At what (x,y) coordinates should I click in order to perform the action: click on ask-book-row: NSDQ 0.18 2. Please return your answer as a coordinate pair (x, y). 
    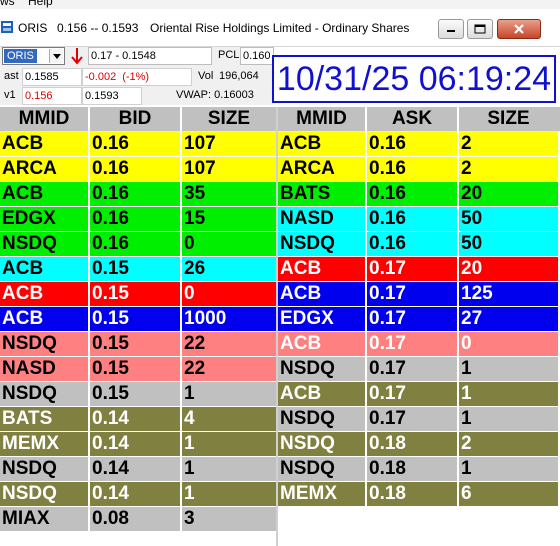
    Looking at the image, I should click on (419, 444).